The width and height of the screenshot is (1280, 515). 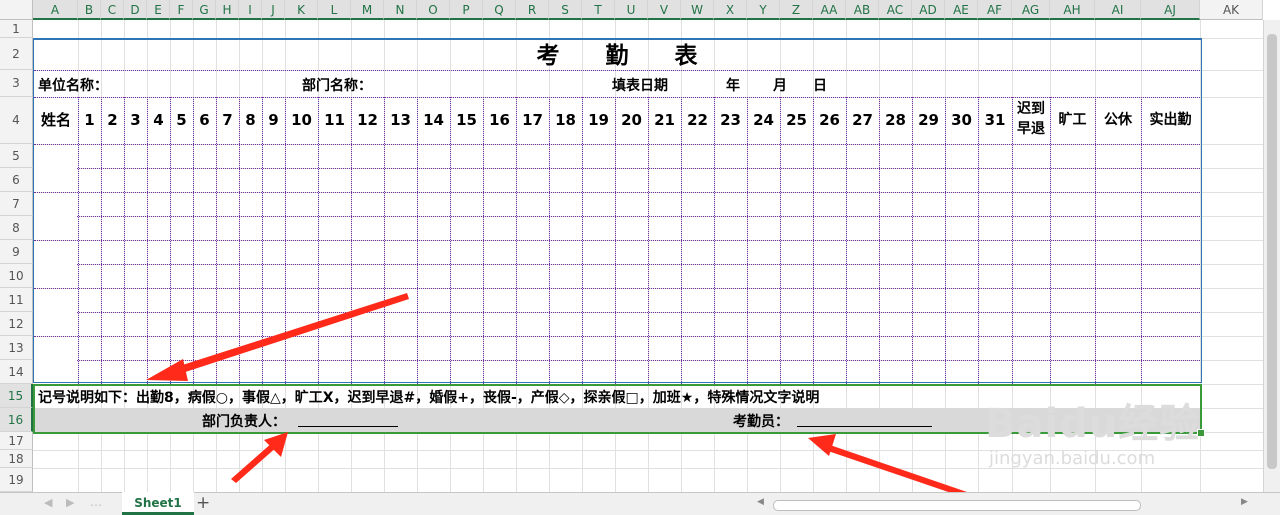 What do you see at coordinates (277, 337) in the screenshot?
I see `arrow-to-legend` at bounding box center [277, 337].